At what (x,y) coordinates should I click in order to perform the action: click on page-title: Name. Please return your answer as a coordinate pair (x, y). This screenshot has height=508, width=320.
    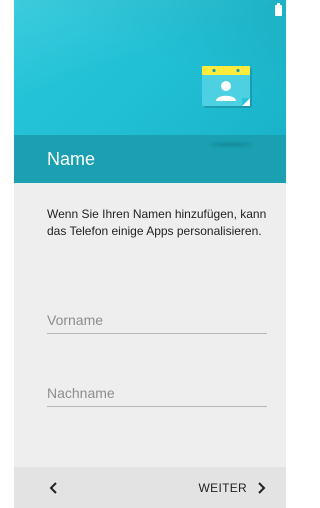
    Looking at the image, I should click on (71, 159).